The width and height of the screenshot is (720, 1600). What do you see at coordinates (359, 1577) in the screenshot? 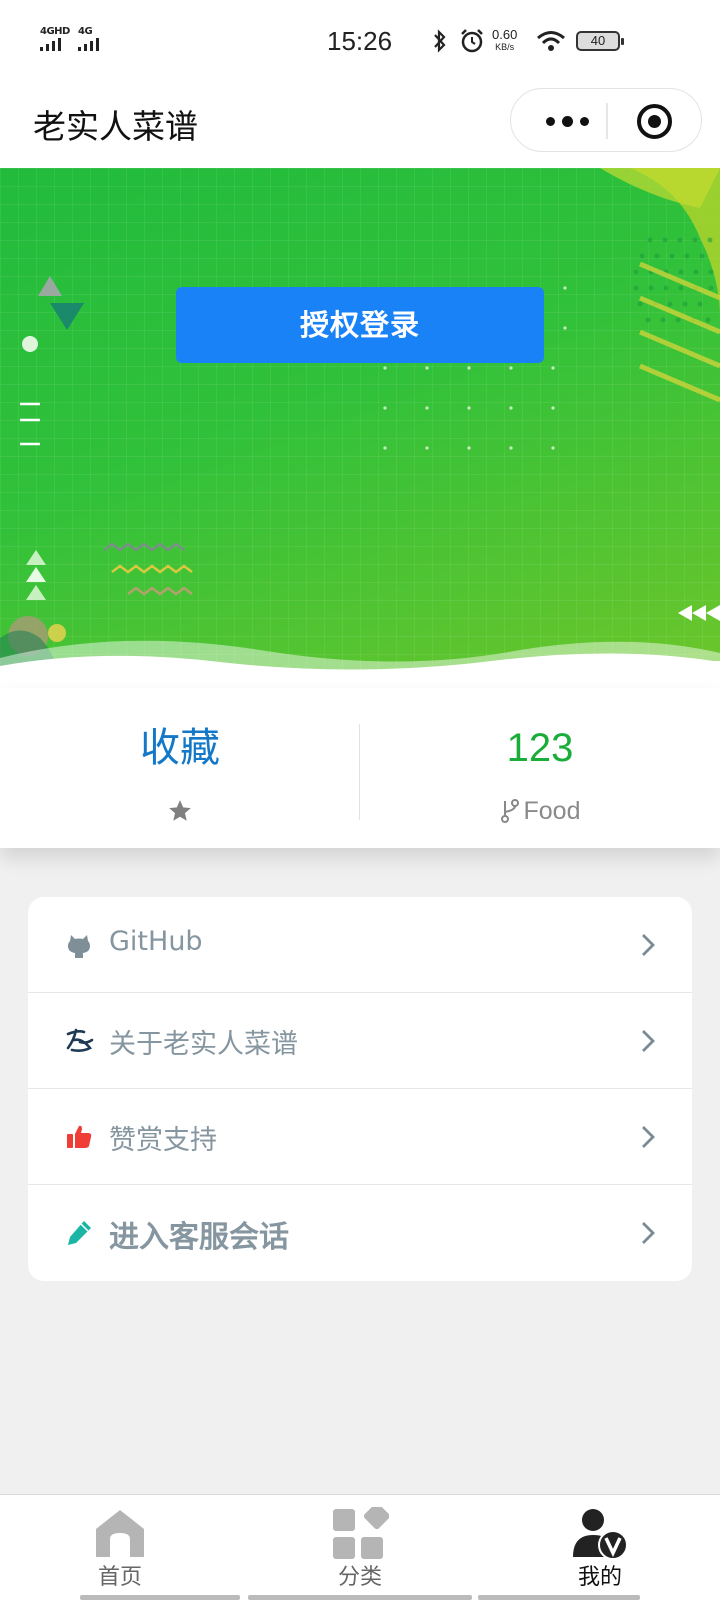
I see `tab-label: 分类` at bounding box center [359, 1577].